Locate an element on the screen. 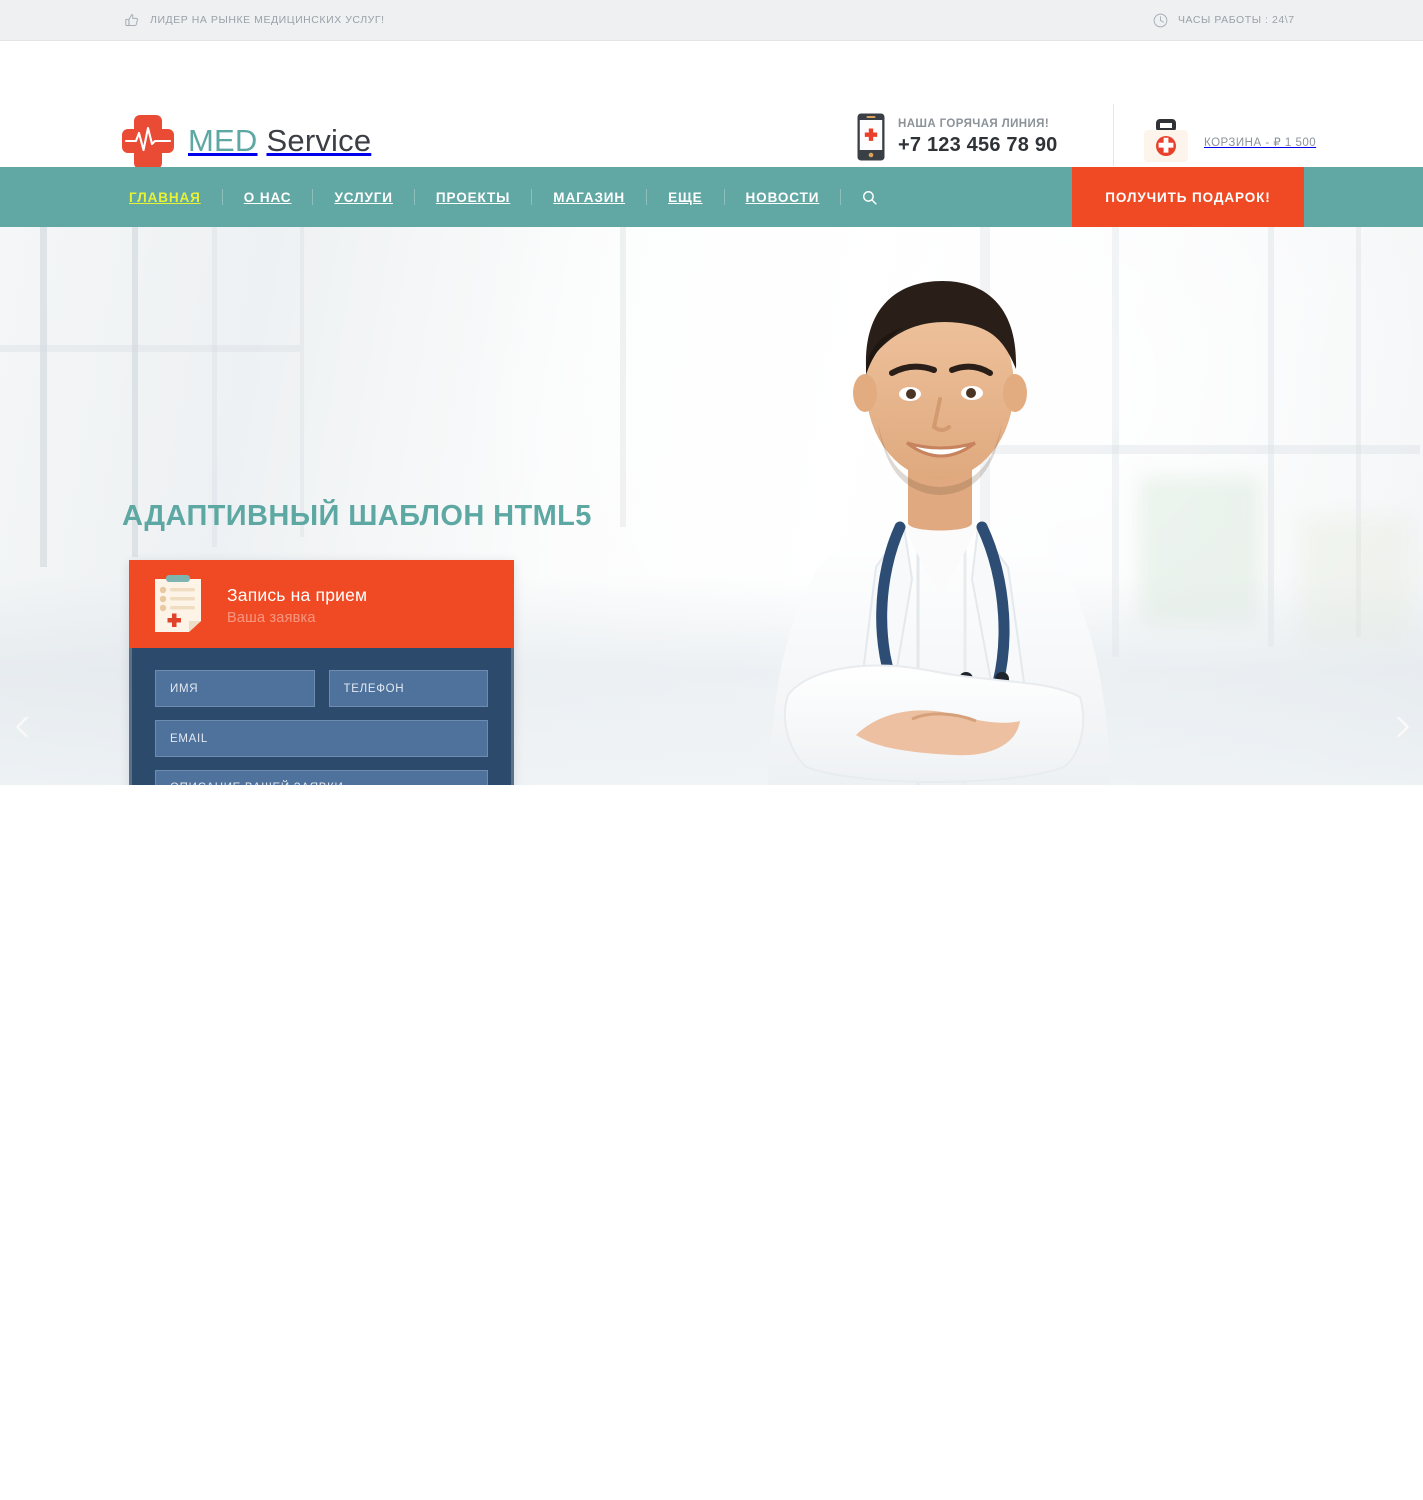 This screenshot has height=1500, width=1423. topbar-working-hours: ЧАСЫ РАБОТЫ : 24\7 is located at coordinates (1223, 20).